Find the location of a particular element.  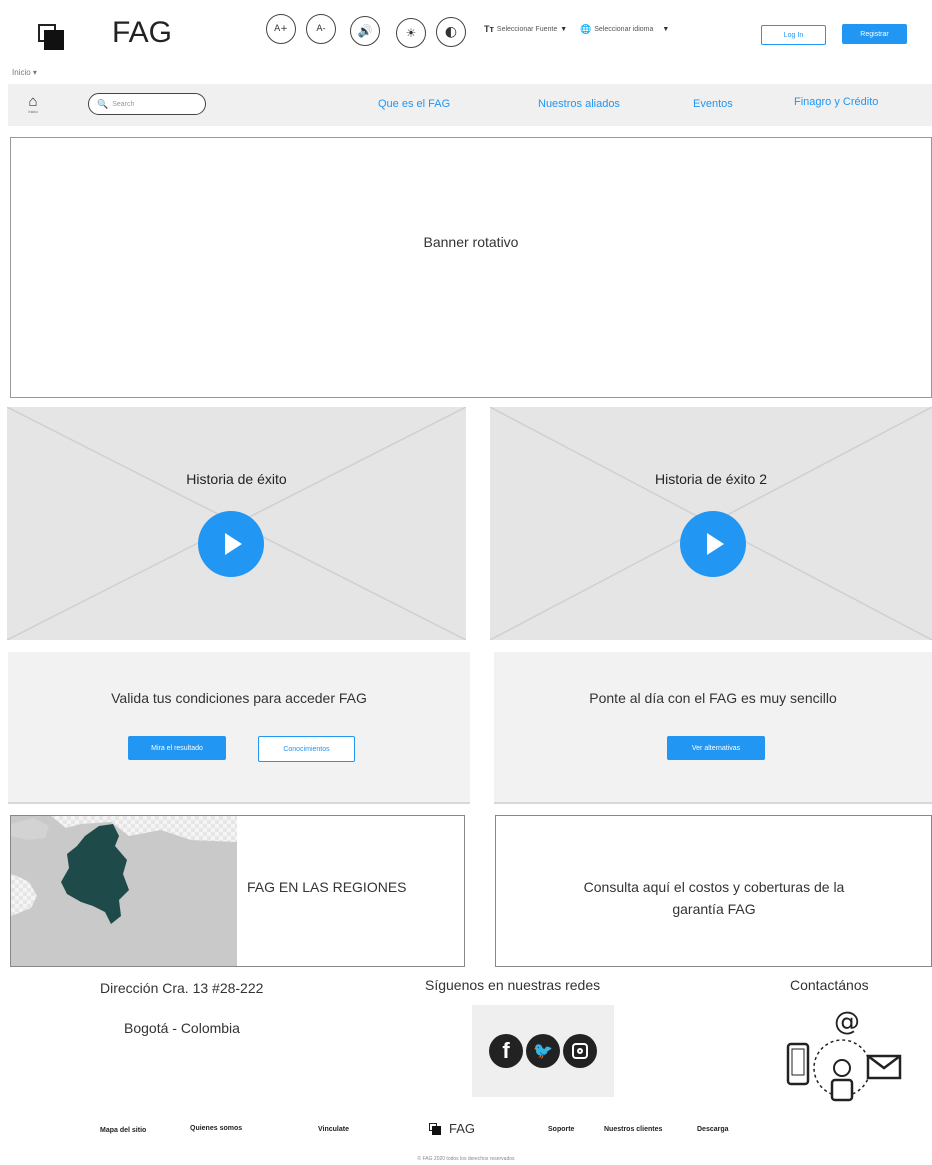

font-select-label: Seleccionar Fuente is located at coordinates (527, 29).